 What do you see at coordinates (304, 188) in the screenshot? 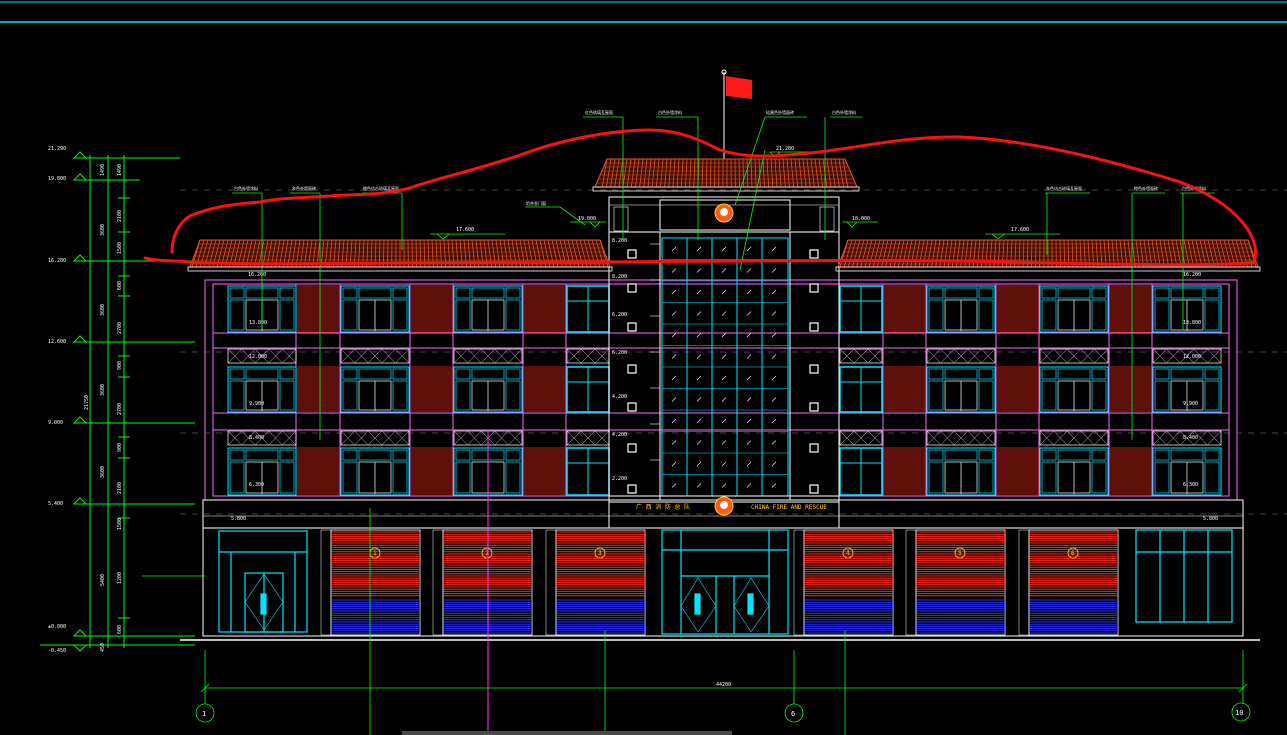
I see `material-note: 灰色外墙面砖` at bounding box center [304, 188].